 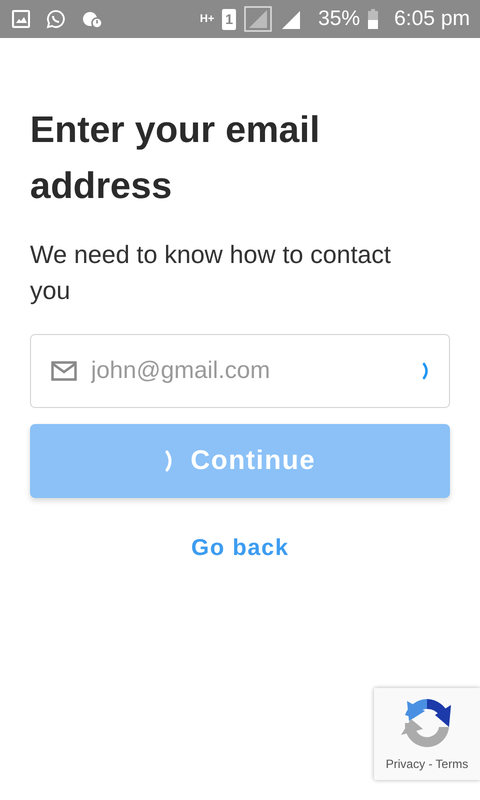 What do you see at coordinates (92, 19) in the screenshot?
I see `notification-icon` at bounding box center [92, 19].